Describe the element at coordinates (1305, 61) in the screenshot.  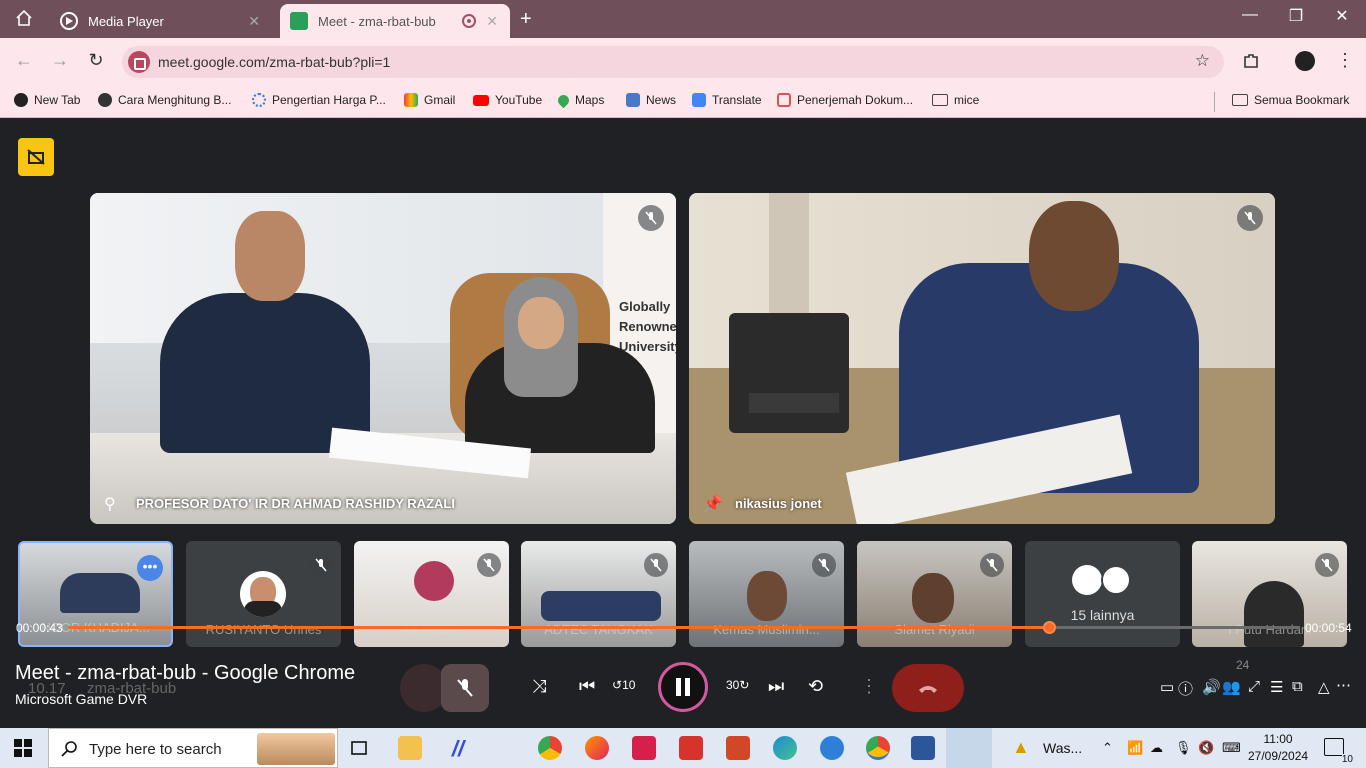
I see `profile-avatar` at that location.